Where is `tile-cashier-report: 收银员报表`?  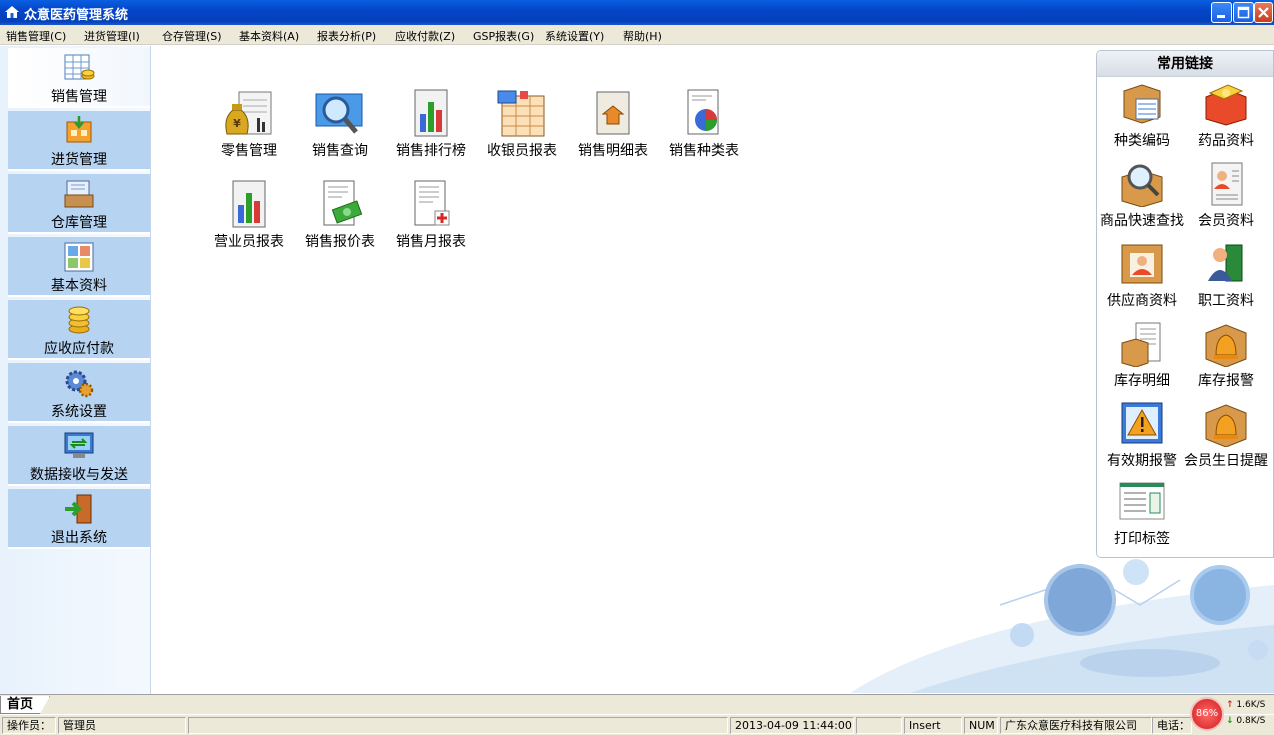
tile-cashier-report: 收银员报表 is located at coordinates (522, 124).